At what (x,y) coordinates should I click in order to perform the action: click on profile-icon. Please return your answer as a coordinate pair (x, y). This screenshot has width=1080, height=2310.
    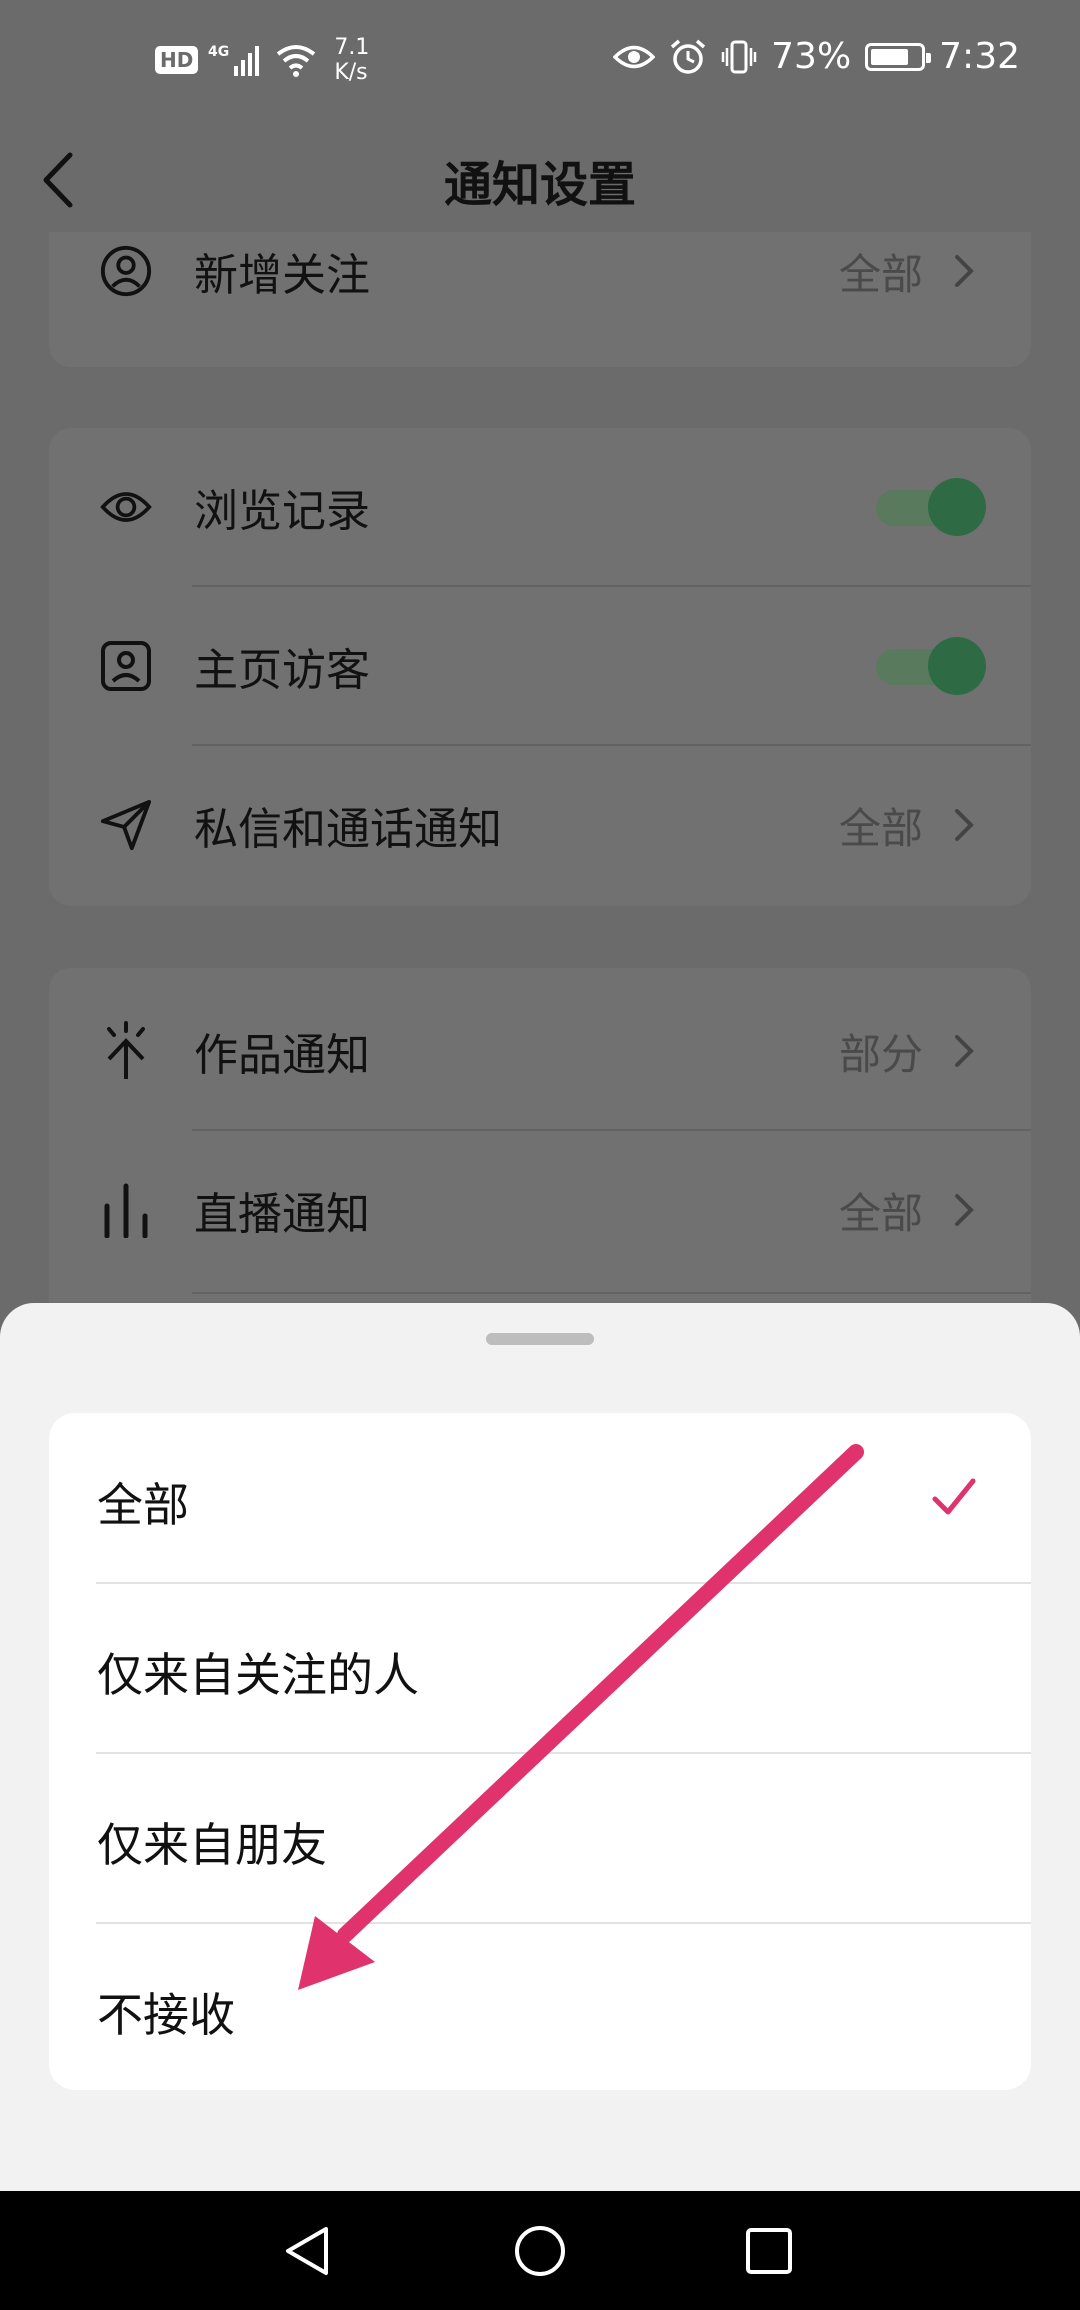
    Looking at the image, I should click on (126, 666).